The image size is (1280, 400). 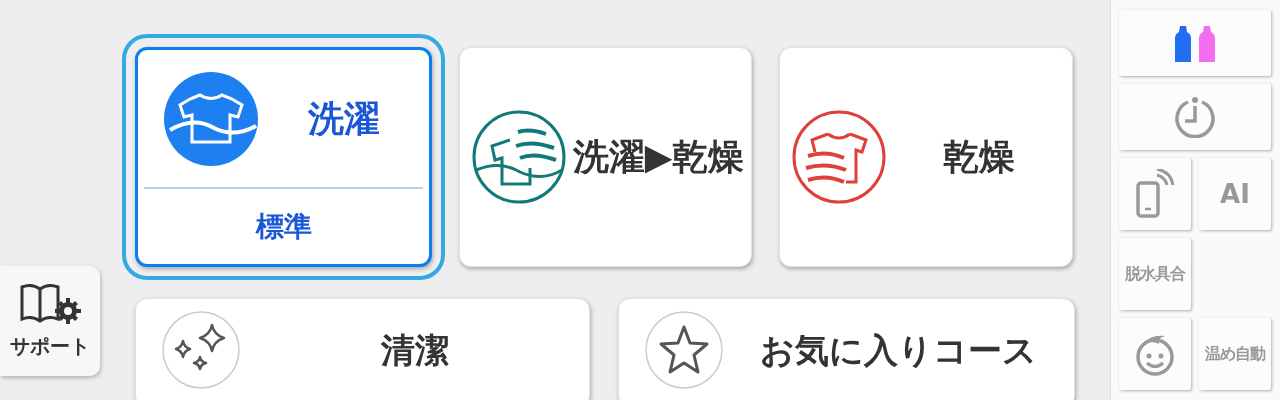 I want to click on course-sublabel: 標準, so click(x=283, y=226).